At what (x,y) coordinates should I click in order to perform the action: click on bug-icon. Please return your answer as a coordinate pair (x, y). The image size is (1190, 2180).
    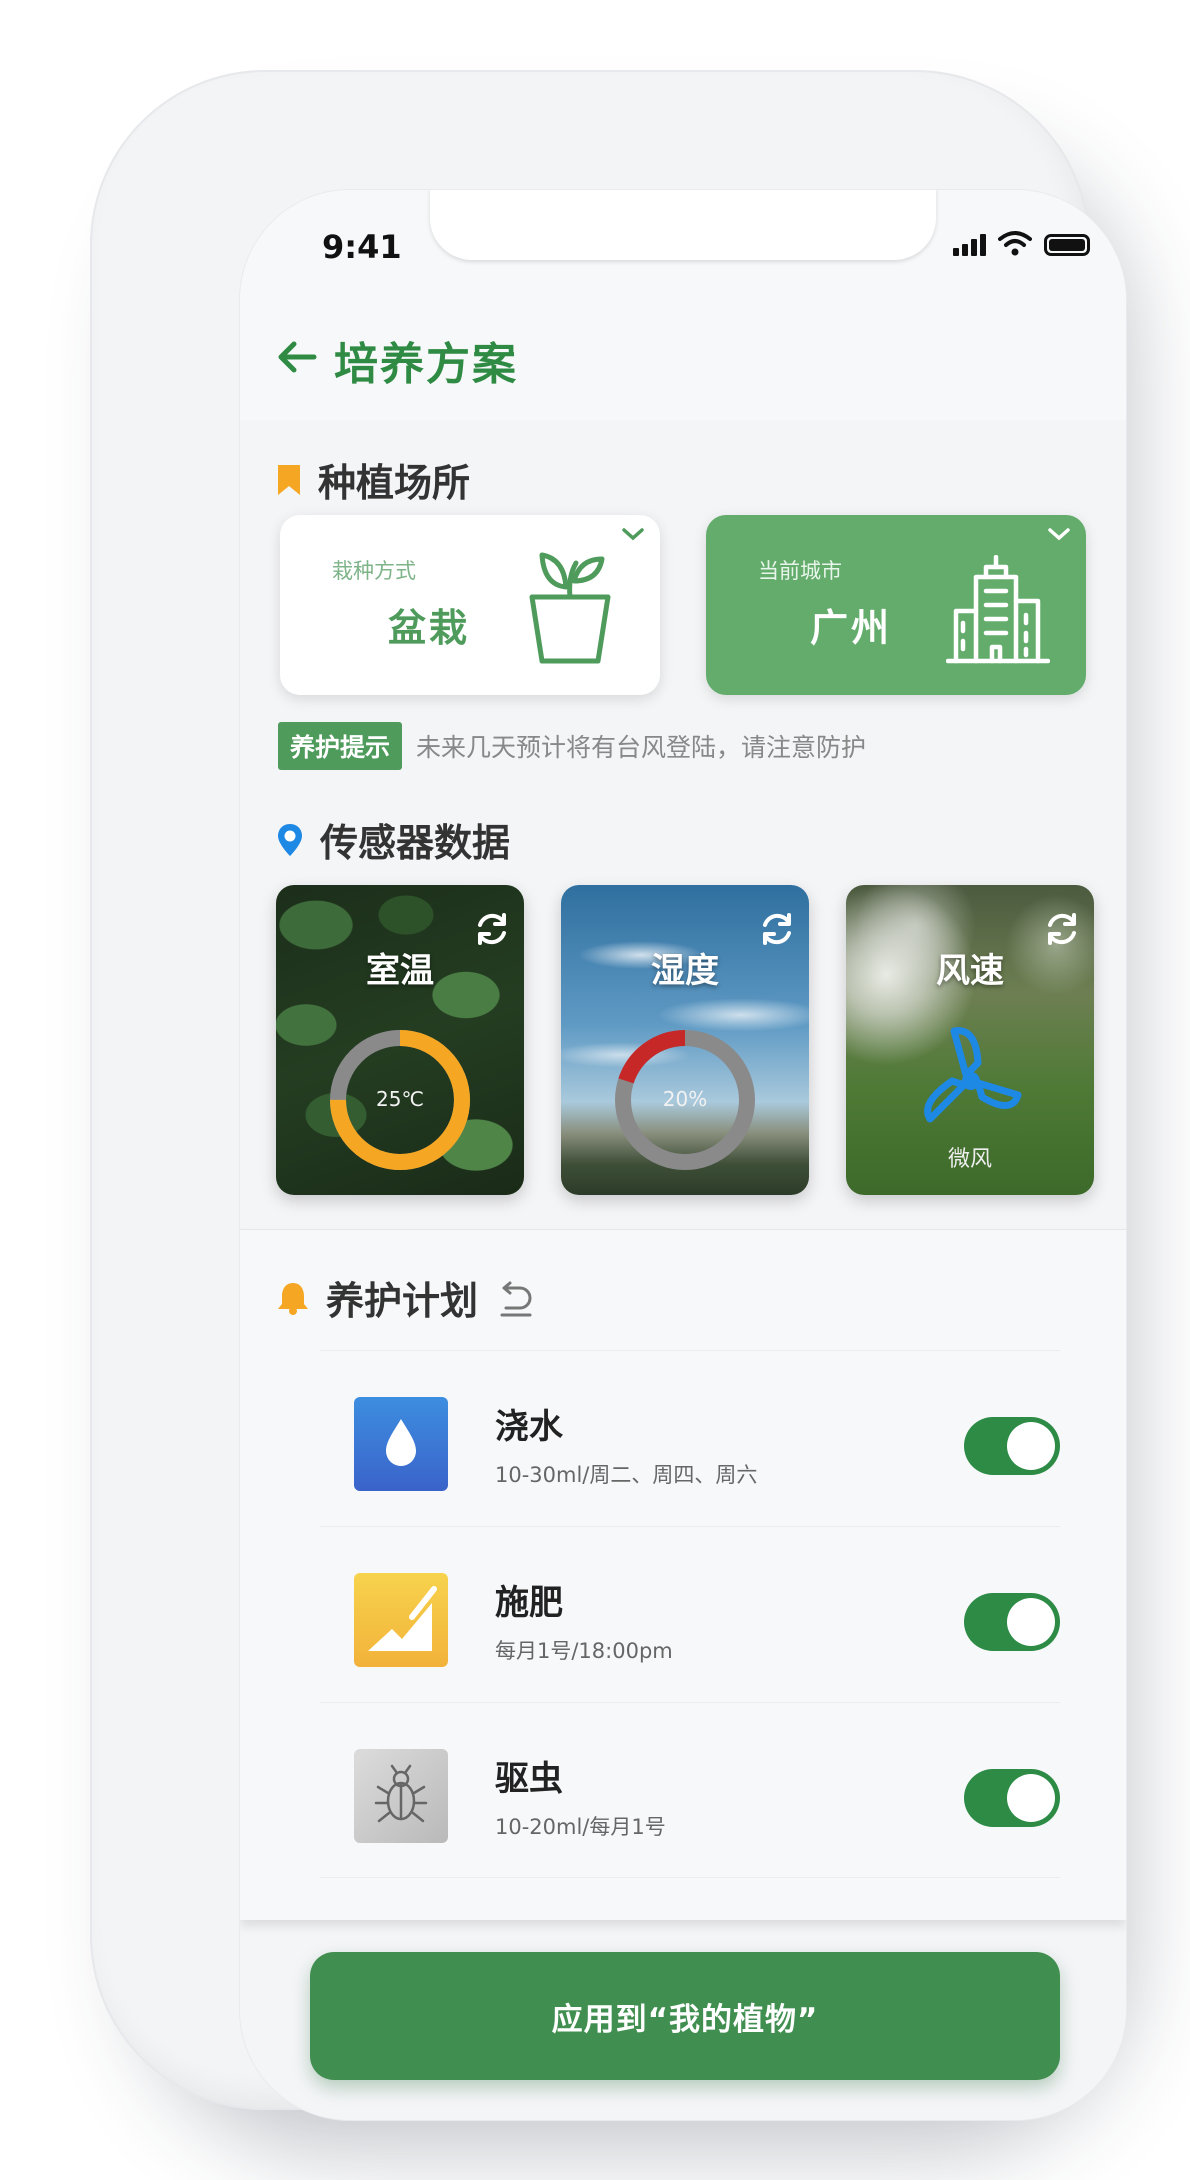
    Looking at the image, I should click on (401, 1796).